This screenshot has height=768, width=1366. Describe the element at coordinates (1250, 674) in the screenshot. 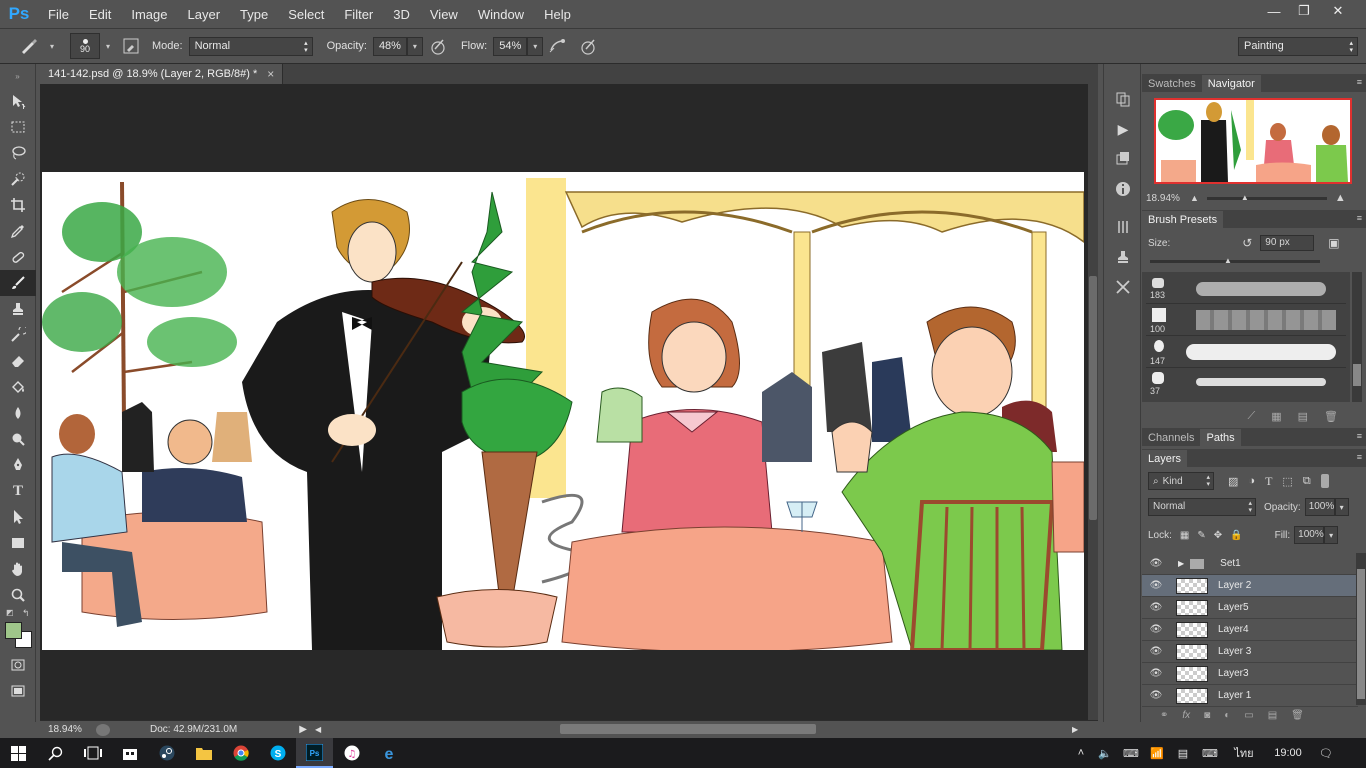

I see `layer-row-layer3: 👁 Layer3` at that location.